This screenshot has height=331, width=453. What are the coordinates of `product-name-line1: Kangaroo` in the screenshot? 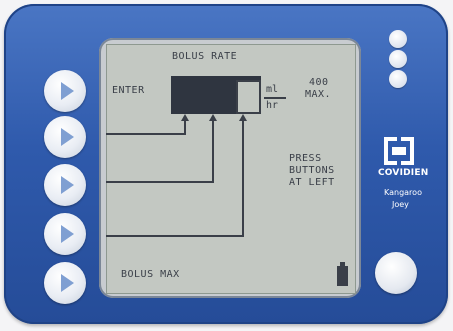 It's located at (403, 192).